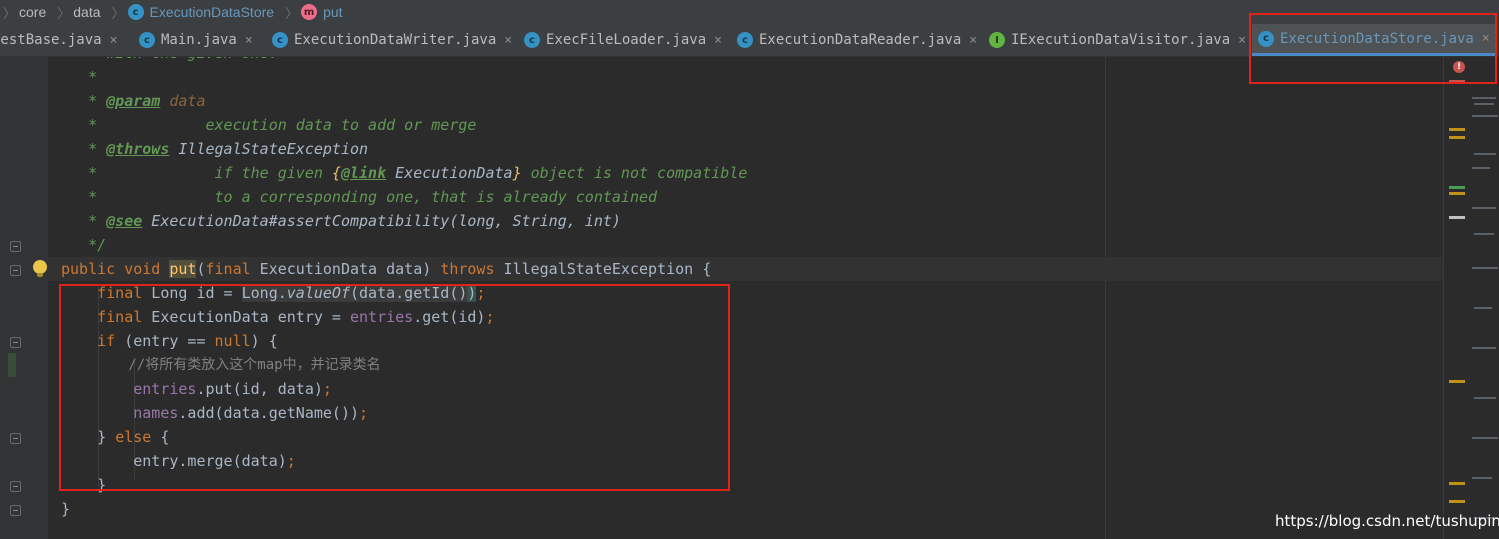 This screenshot has width=1499, height=539. What do you see at coordinates (259, 389) in the screenshot?
I see `code-token: .put(id, data)` at bounding box center [259, 389].